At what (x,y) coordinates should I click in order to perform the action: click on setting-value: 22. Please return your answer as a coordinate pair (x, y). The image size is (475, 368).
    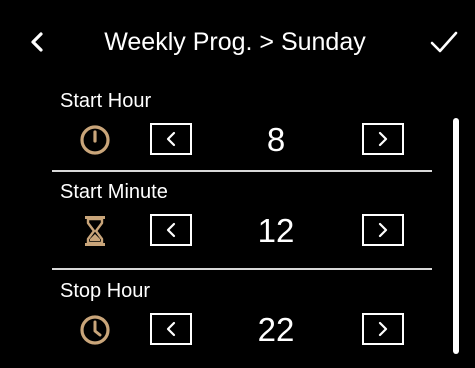
    Looking at the image, I should click on (276, 329).